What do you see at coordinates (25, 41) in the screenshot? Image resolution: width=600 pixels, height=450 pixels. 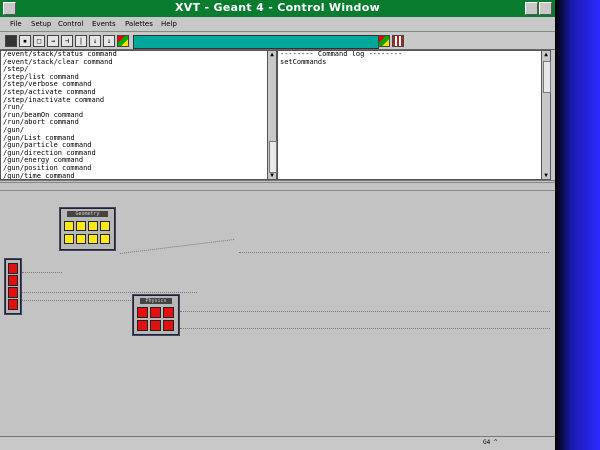 I see `print-icon: ▪` at bounding box center [25, 41].